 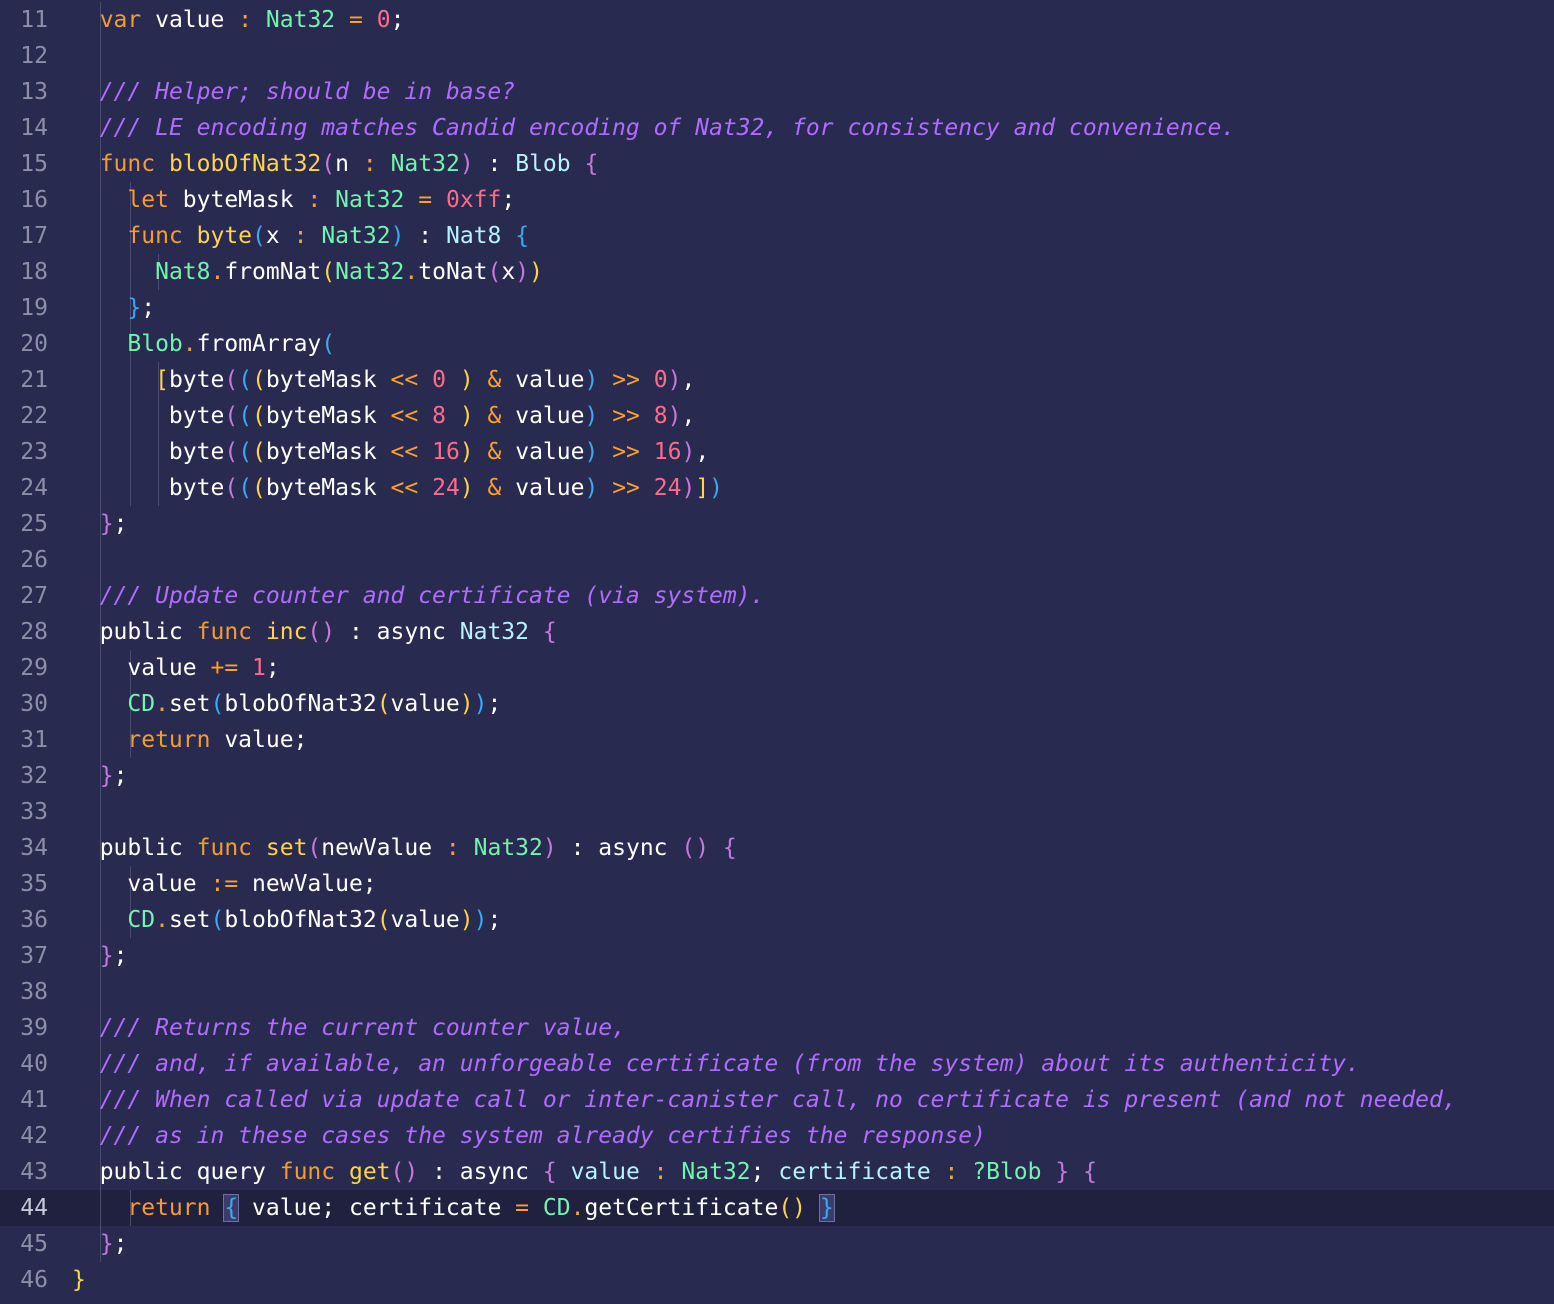 I want to click on code-token: Nat8, so click(x=183, y=272).